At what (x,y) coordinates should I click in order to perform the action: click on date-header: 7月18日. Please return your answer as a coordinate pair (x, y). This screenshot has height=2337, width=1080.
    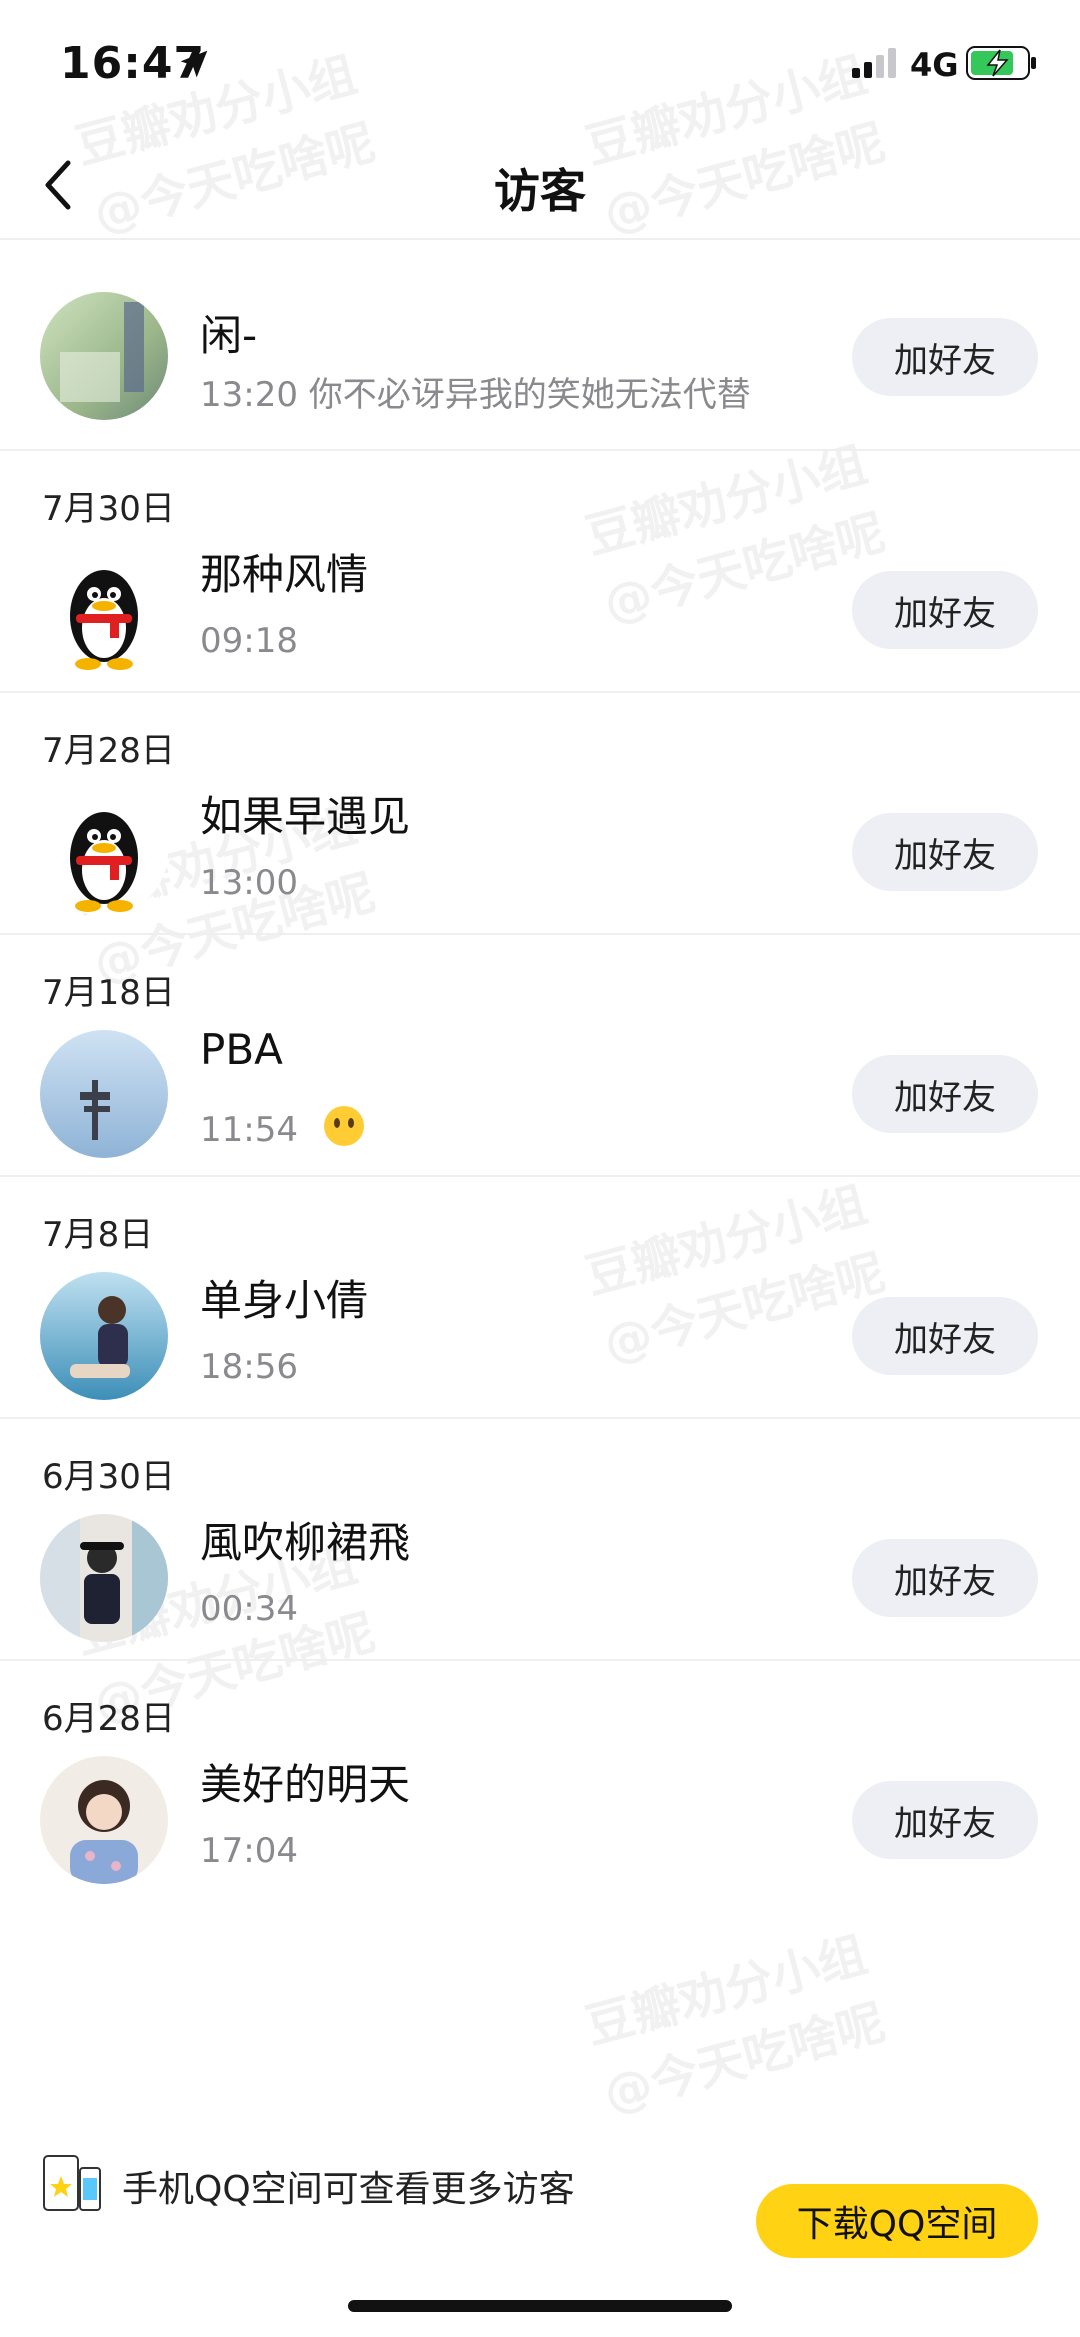
    Looking at the image, I should click on (108, 993).